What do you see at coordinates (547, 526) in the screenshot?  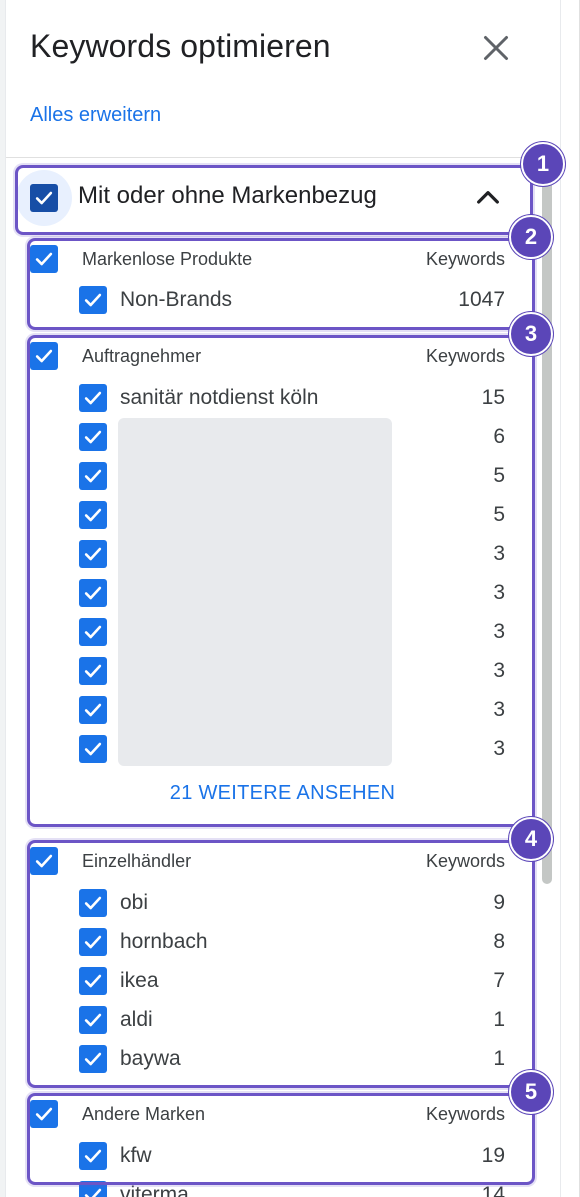 I see `scrollbar-thumb` at bounding box center [547, 526].